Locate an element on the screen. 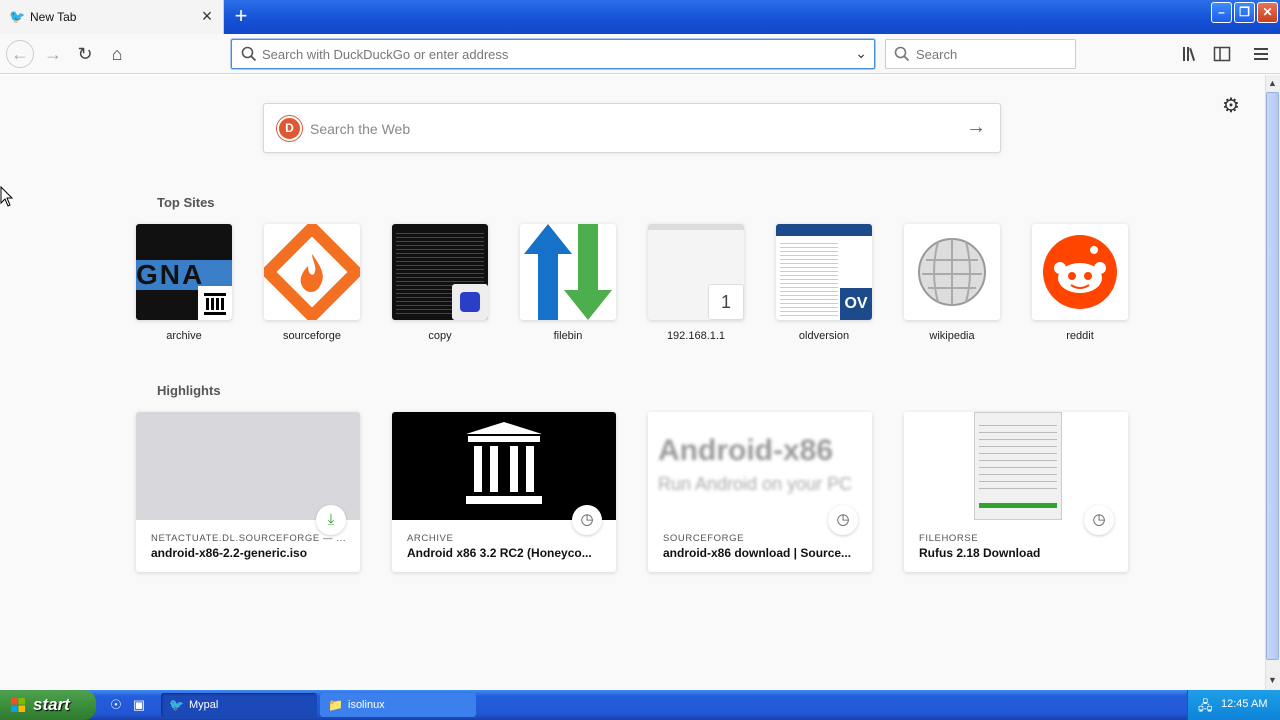 The width and height of the screenshot is (1280, 720). back-button: ← is located at coordinates (20, 54).